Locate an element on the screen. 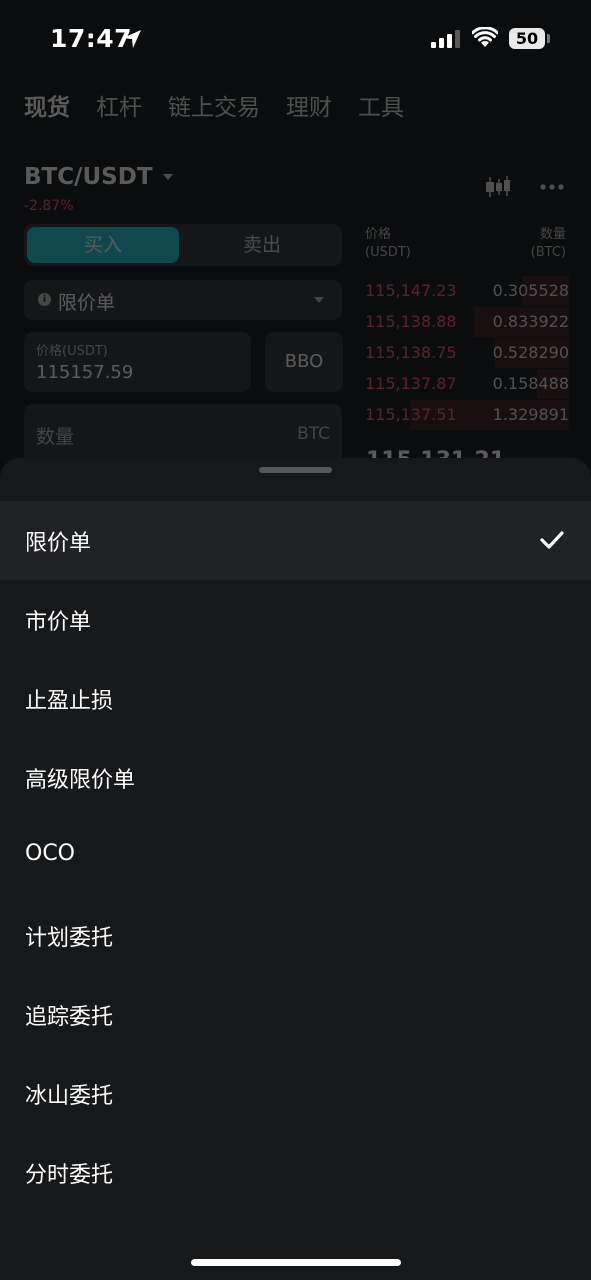  order-book-price-header: 价格 (USDT) is located at coordinates (388, 244).